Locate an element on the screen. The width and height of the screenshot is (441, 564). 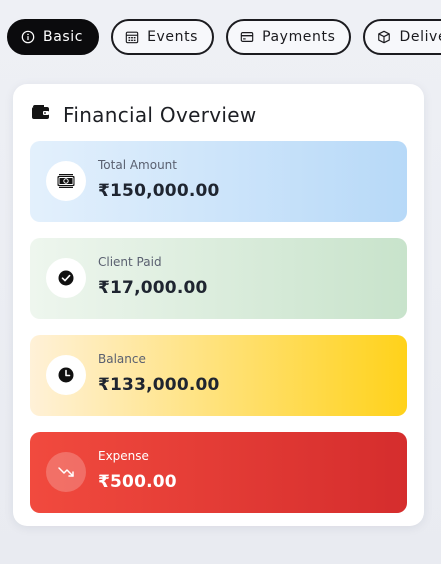
tab-label: Deliverables is located at coordinates (420, 37).